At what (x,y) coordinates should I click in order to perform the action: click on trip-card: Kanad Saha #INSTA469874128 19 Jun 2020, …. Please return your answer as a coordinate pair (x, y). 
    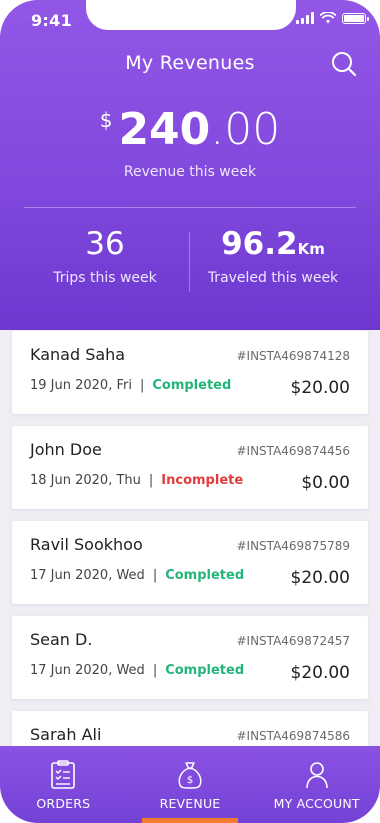
    Looking at the image, I should click on (190, 372).